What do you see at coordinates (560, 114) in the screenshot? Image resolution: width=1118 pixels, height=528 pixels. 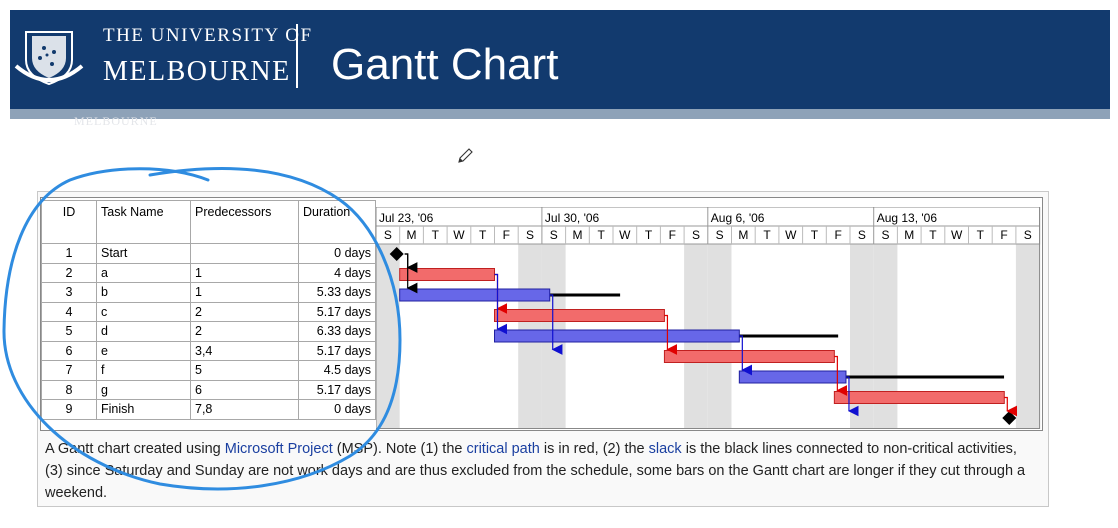 I see `header-shadow-strip` at bounding box center [560, 114].